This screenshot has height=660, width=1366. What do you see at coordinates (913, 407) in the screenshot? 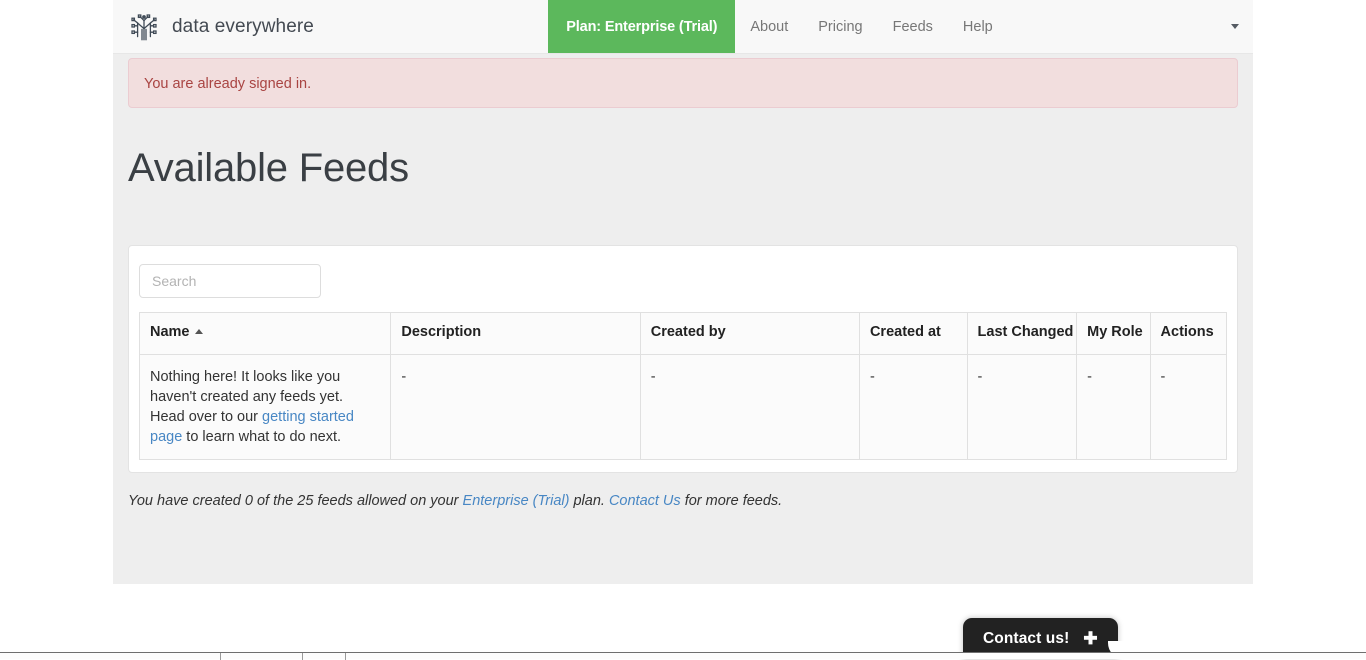
I see `cell-created-at: -` at bounding box center [913, 407].